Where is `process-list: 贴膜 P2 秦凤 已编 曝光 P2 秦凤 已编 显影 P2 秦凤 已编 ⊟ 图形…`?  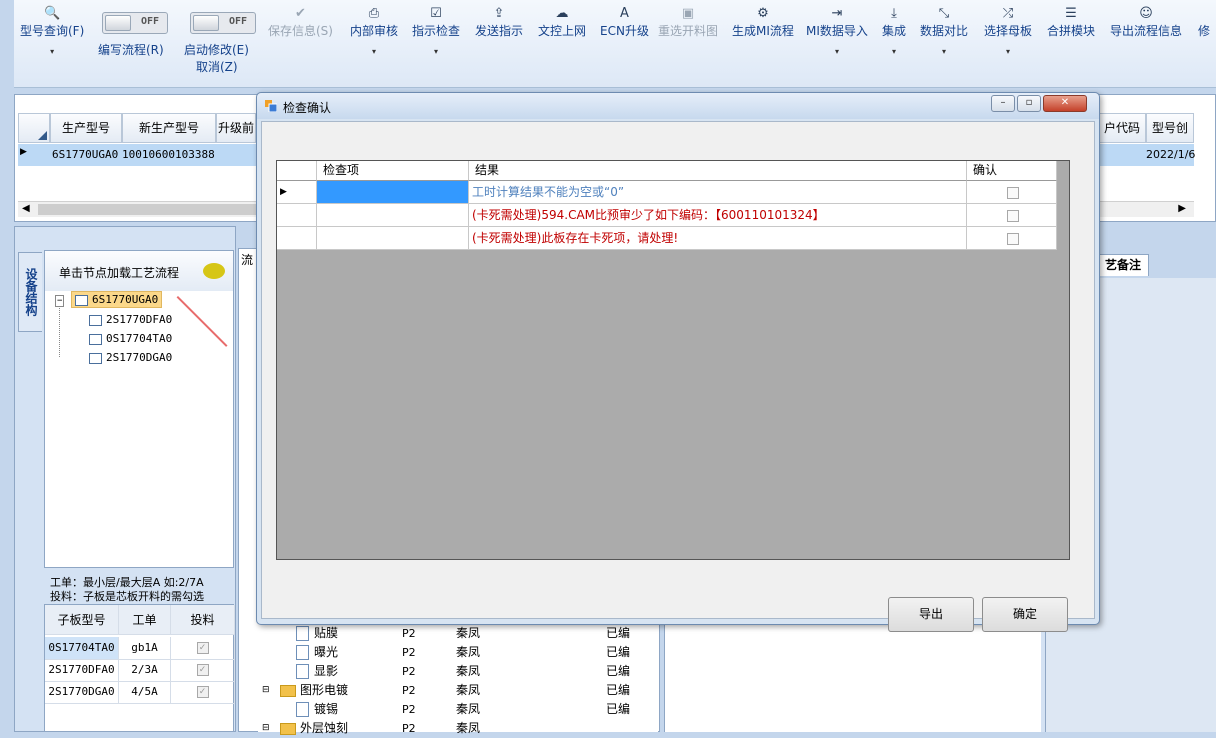
process-list: 贴膜 P2 秦凤 已编 曝光 P2 秦凤 已编 显影 P2 秦凤 已编 ⊟ 图形… is located at coordinates (458, 679).